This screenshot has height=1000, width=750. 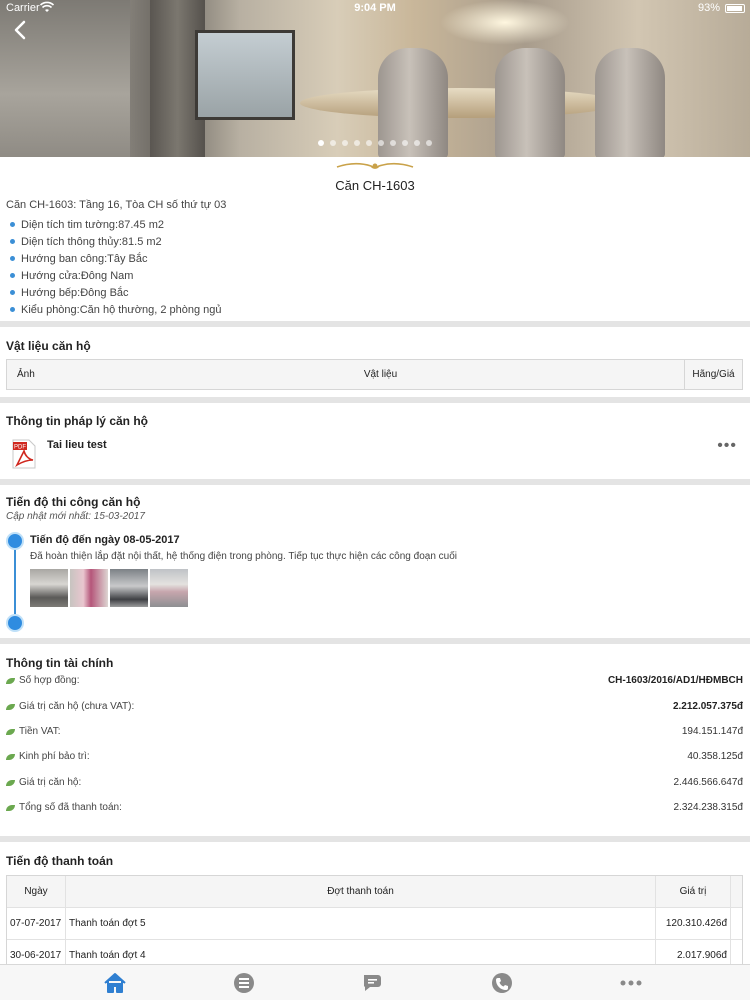 I want to click on progress-photos, so click(x=110, y=588).